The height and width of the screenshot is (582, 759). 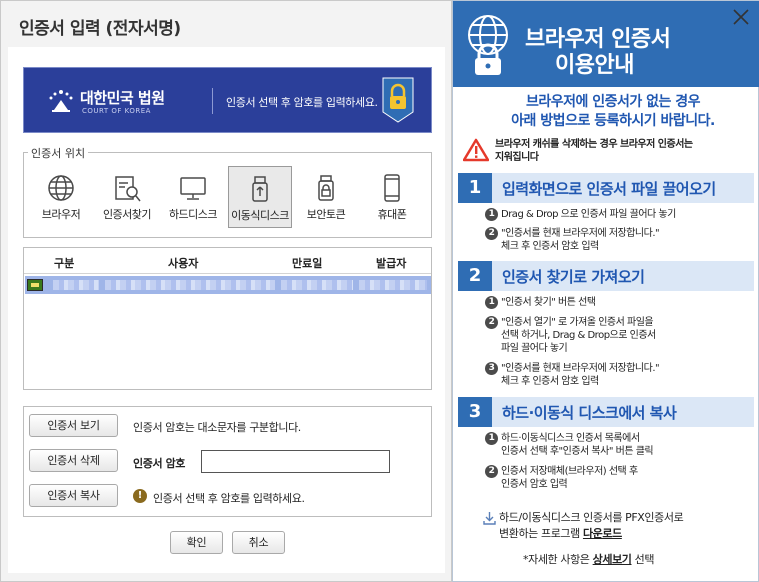 I want to click on location-removable-disk: 이동식디스크, so click(x=260, y=197).